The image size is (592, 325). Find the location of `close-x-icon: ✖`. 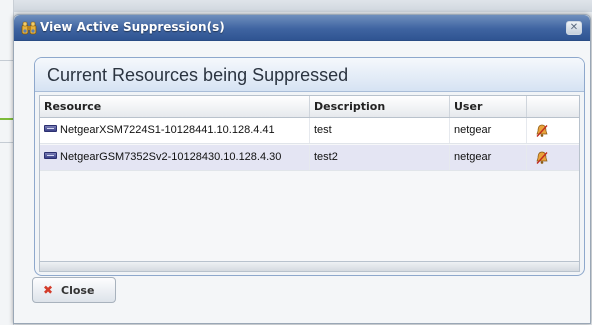

close-x-icon: ✖ is located at coordinates (48, 290).